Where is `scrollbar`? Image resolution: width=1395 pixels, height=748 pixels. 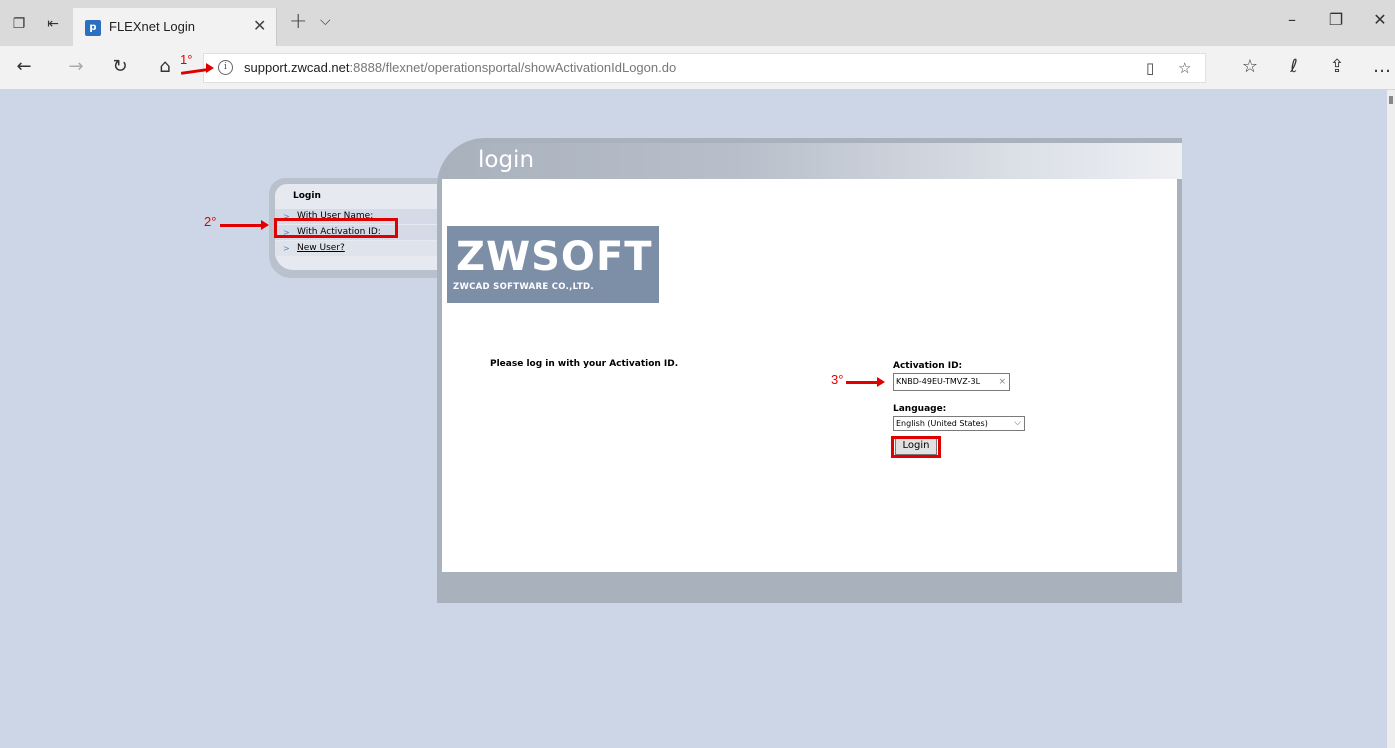 scrollbar is located at coordinates (1391, 419).